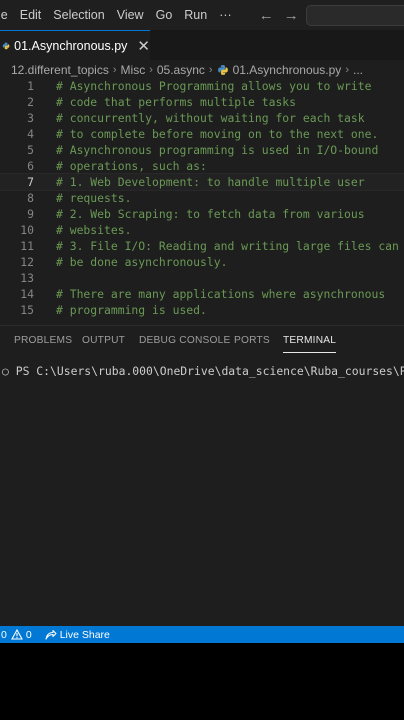  What do you see at coordinates (84, 634) in the screenshot?
I see `live-share-label: Live Share` at bounding box center [84, 634].